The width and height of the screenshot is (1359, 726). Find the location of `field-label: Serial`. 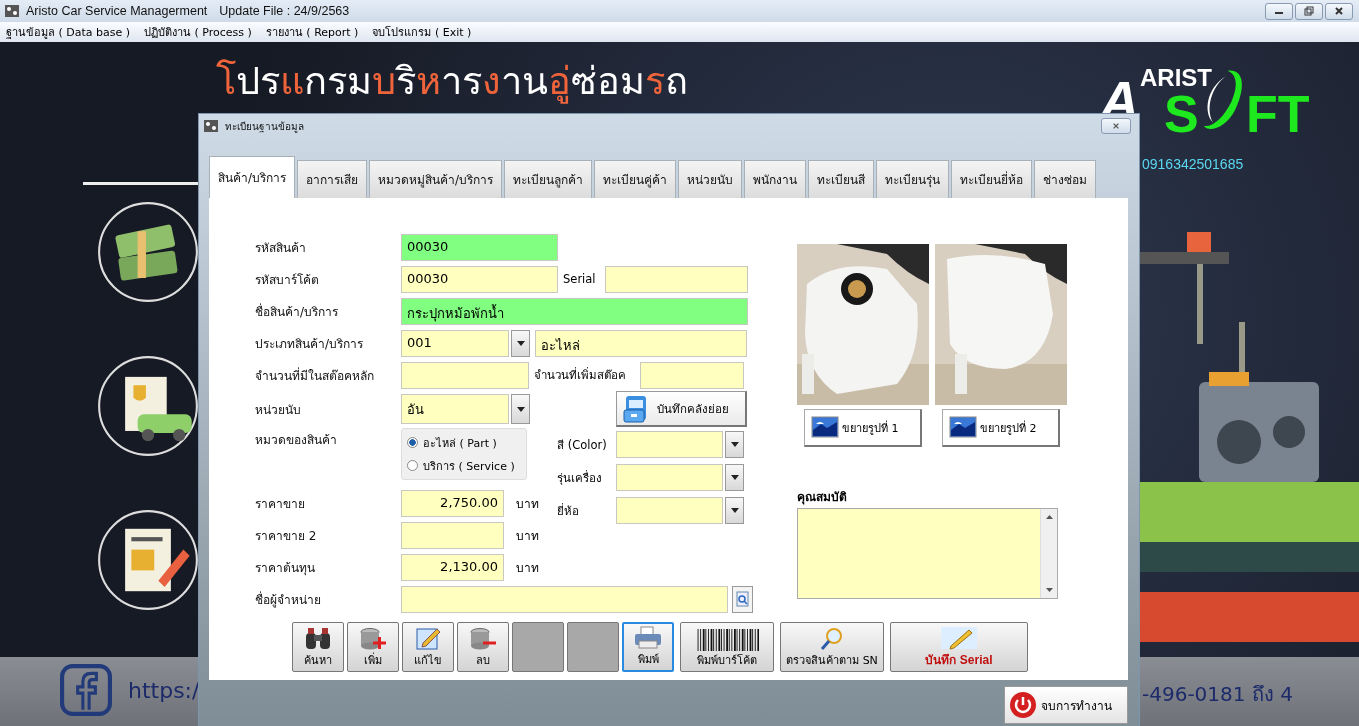

field-label: Serial is located at coordinates (580, 279).